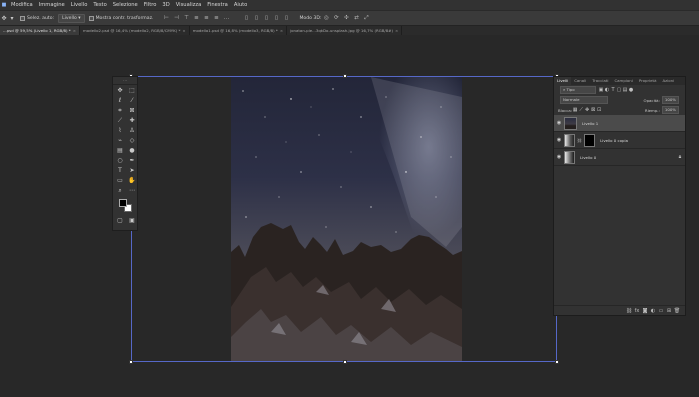  I want to click on move-tool-icon: ✥, so click(4, 18).